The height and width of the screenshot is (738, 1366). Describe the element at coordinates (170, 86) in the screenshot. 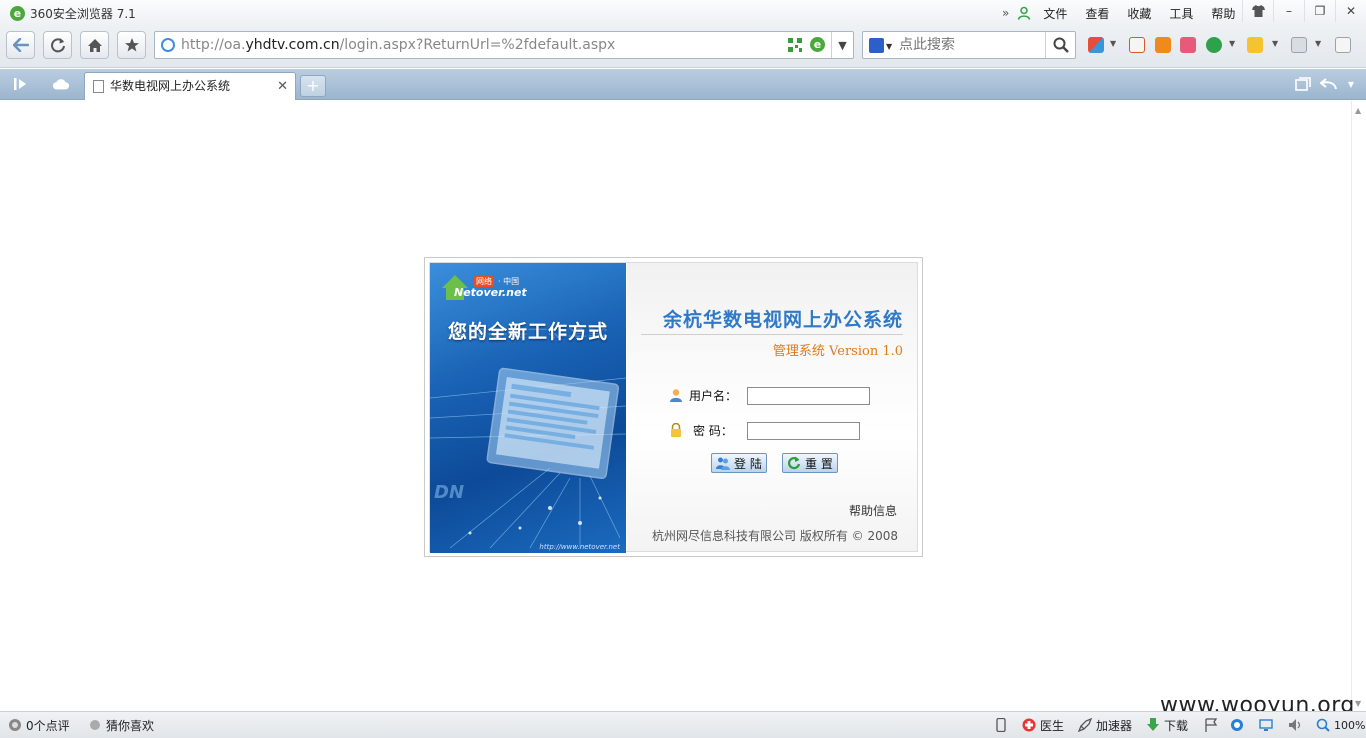

I see `tab-title: 华数电视网上办公系统` at that location.